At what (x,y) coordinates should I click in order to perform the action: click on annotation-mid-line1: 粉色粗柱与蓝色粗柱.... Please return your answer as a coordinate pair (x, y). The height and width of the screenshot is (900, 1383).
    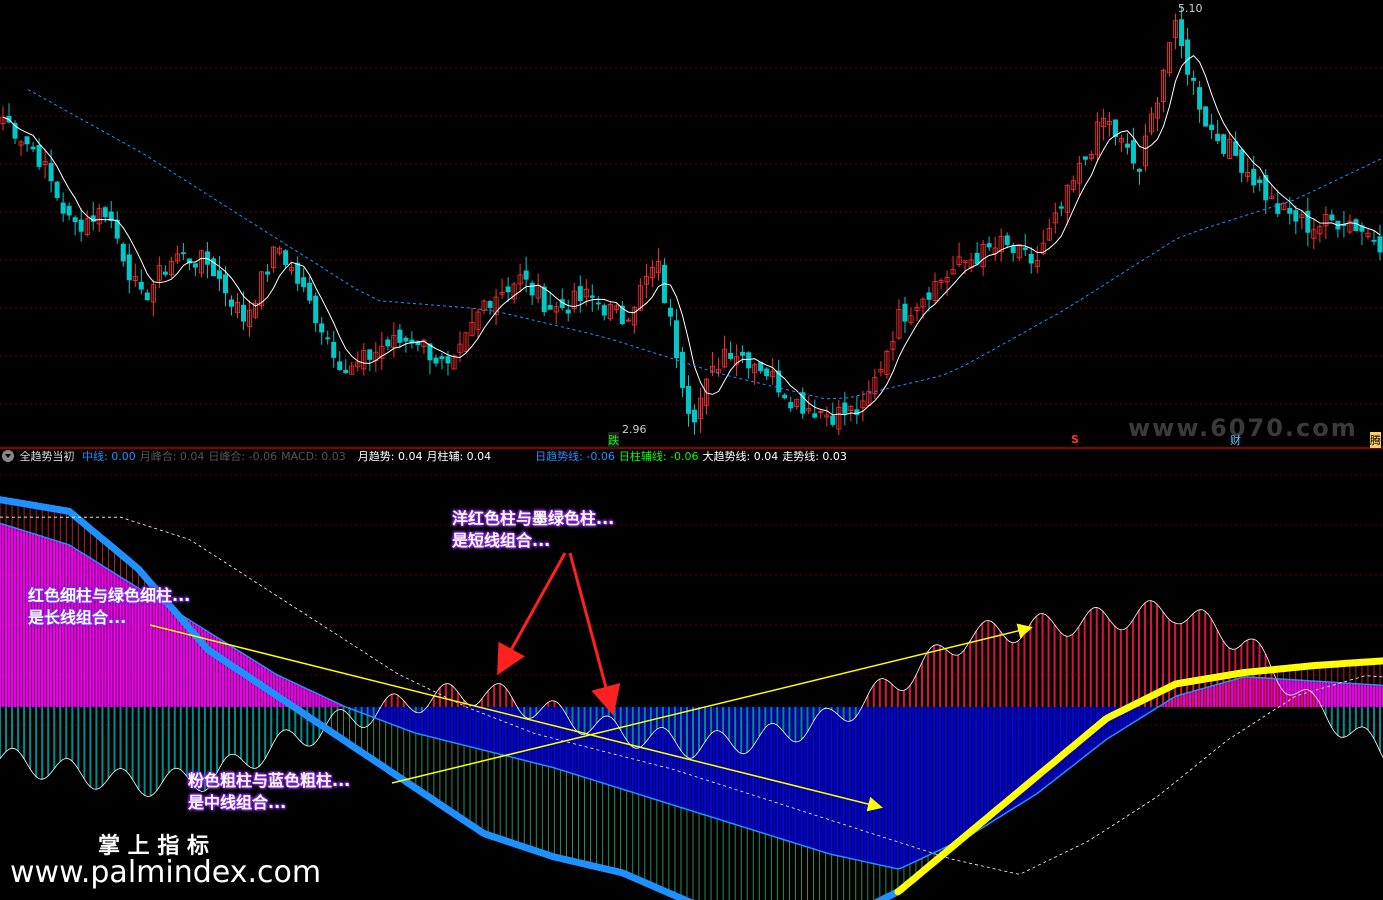
    Looking at the image, I should click on (269, 780).